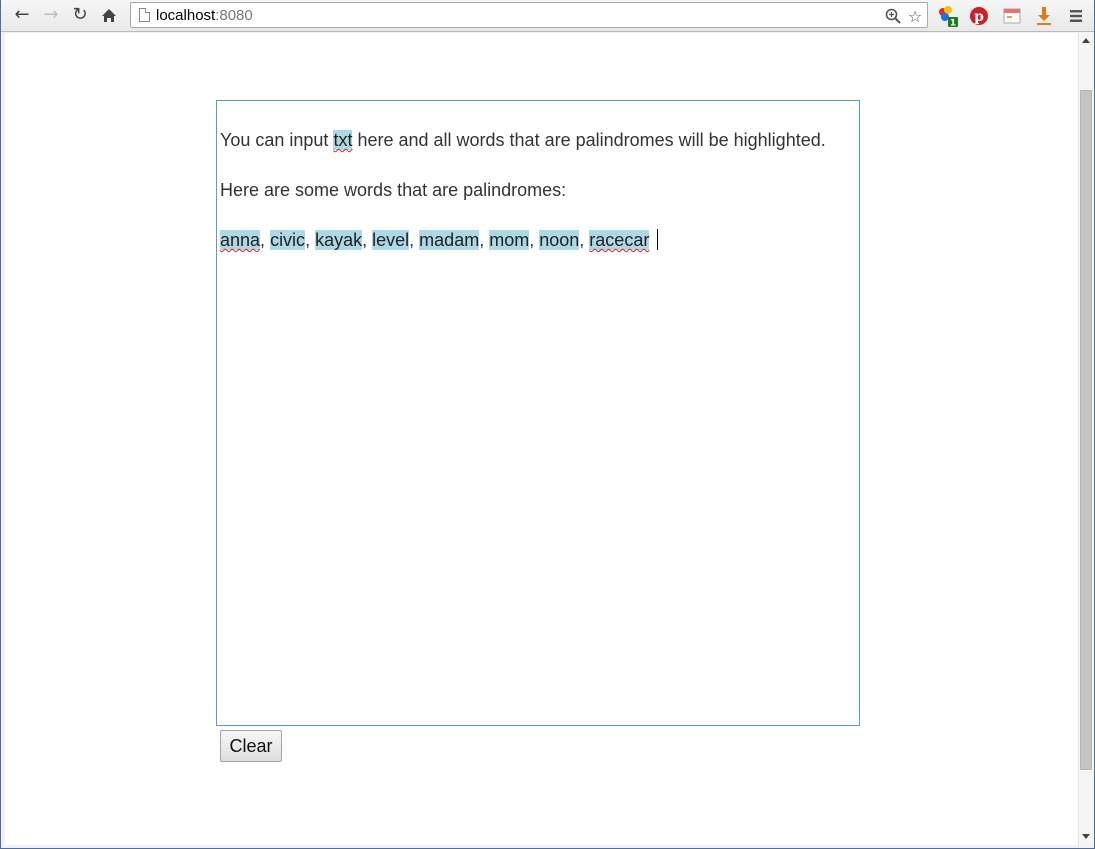 The width and height of the screenshot is (1095, 849). Describe the element at coordinates (509, 240) in the screenshot. I see `palindrome-word: mom` at that location.